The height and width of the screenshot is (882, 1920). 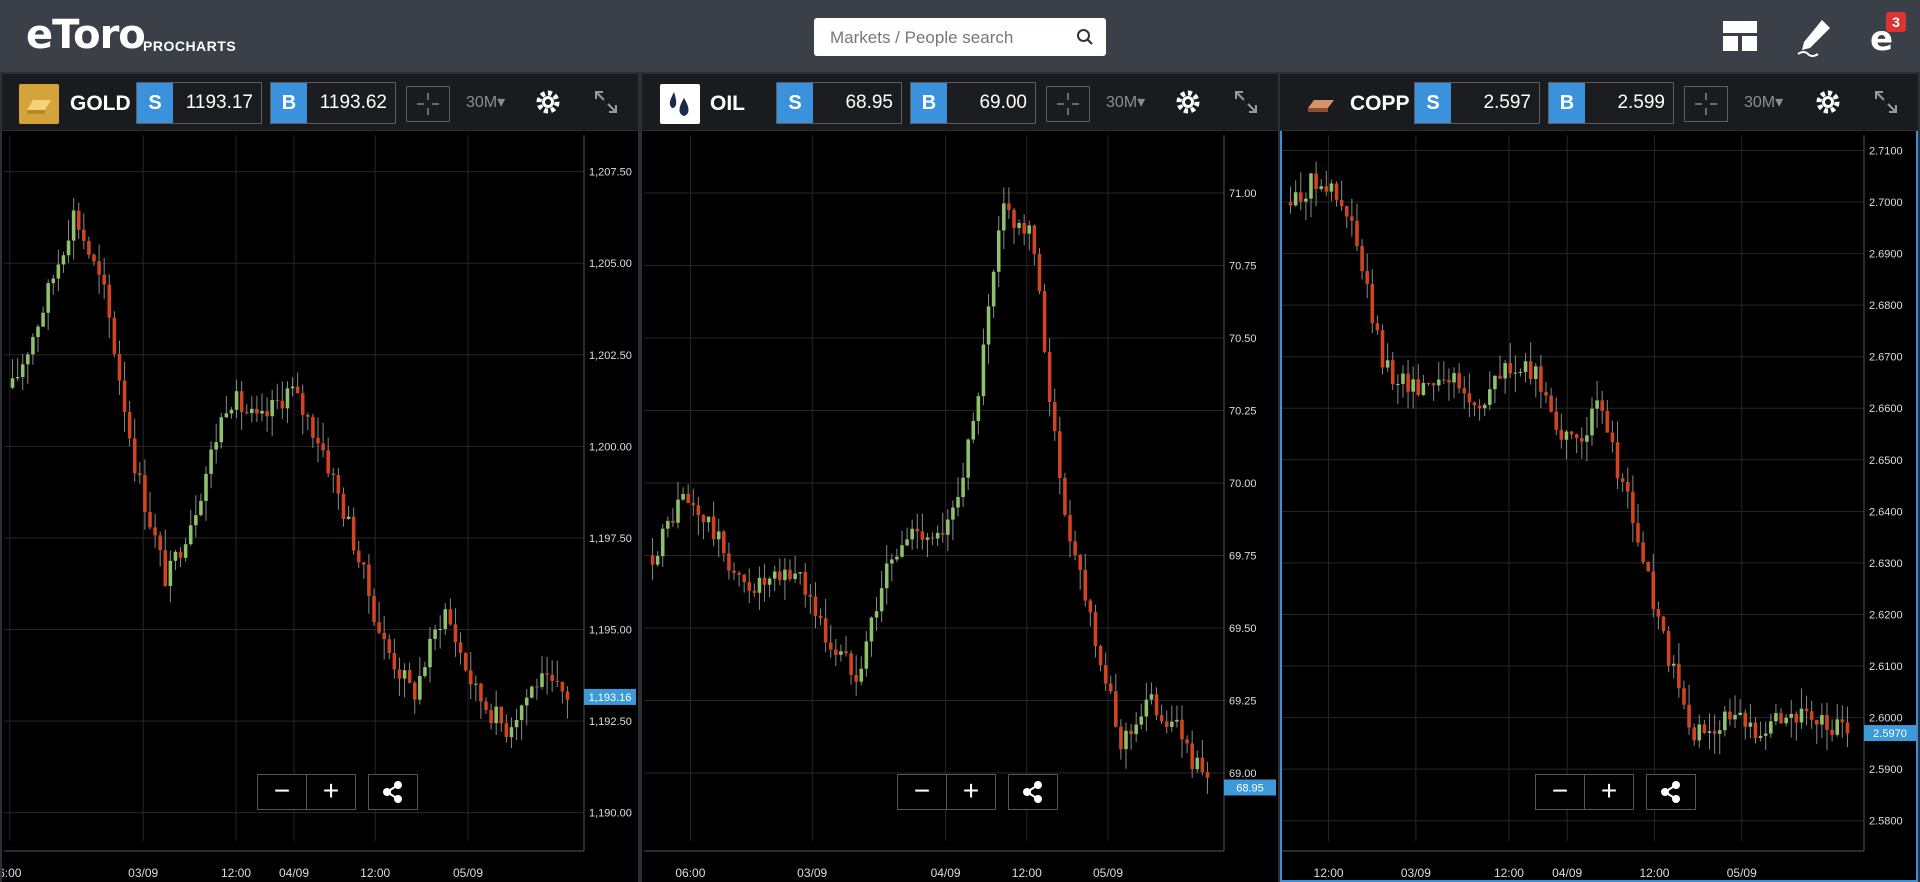 What do you see at coordinates (1380, 104) in the screenshot?
I see `asset-name: COPPE` at bounding box center [1380, 104].